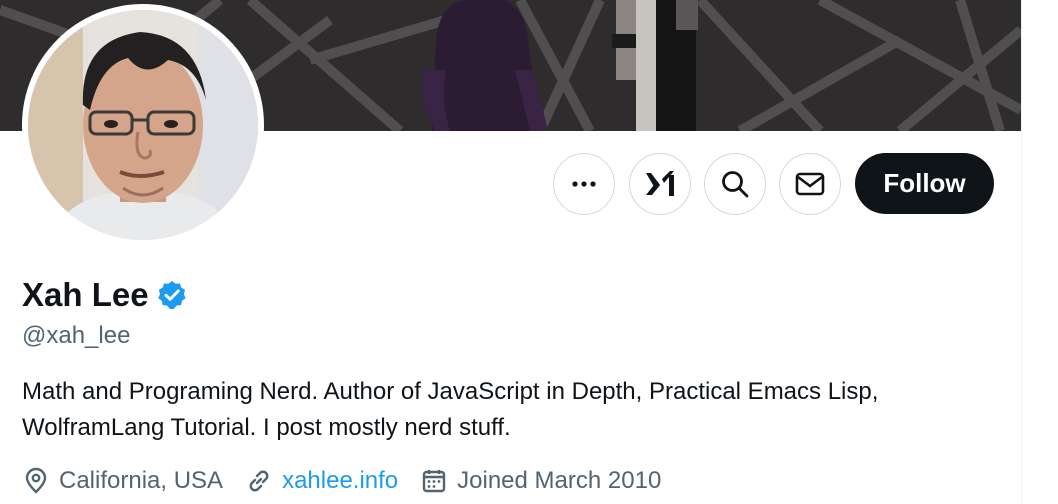  I want to click on verified-badge, so click(172, 295).